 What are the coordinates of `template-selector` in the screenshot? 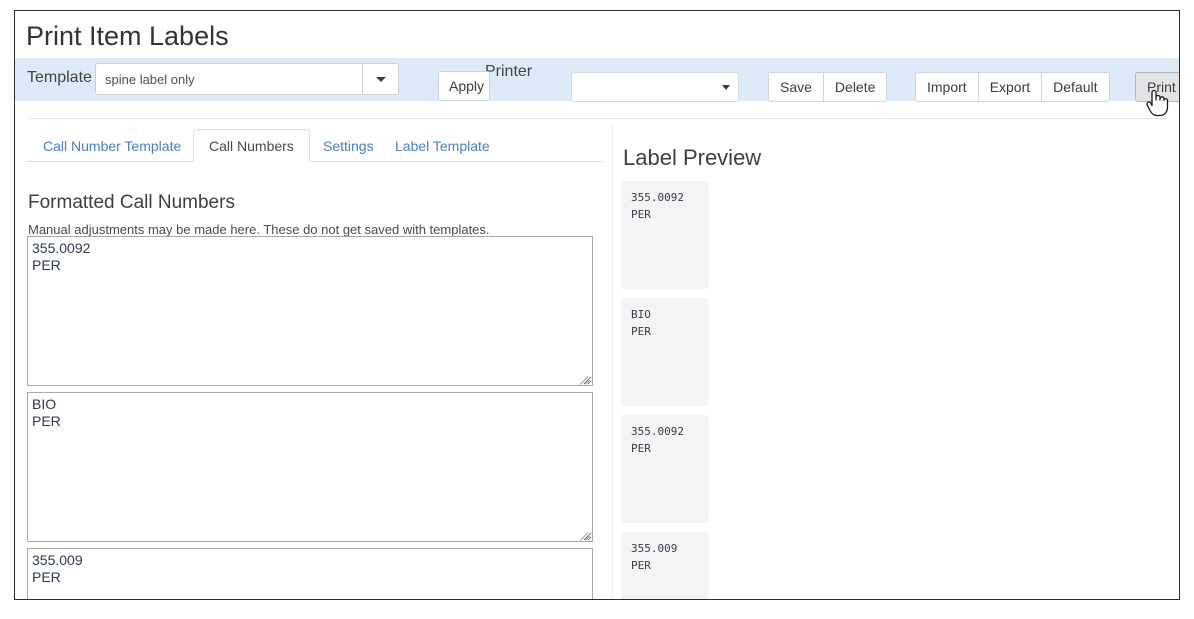 It's located at (247, 79).